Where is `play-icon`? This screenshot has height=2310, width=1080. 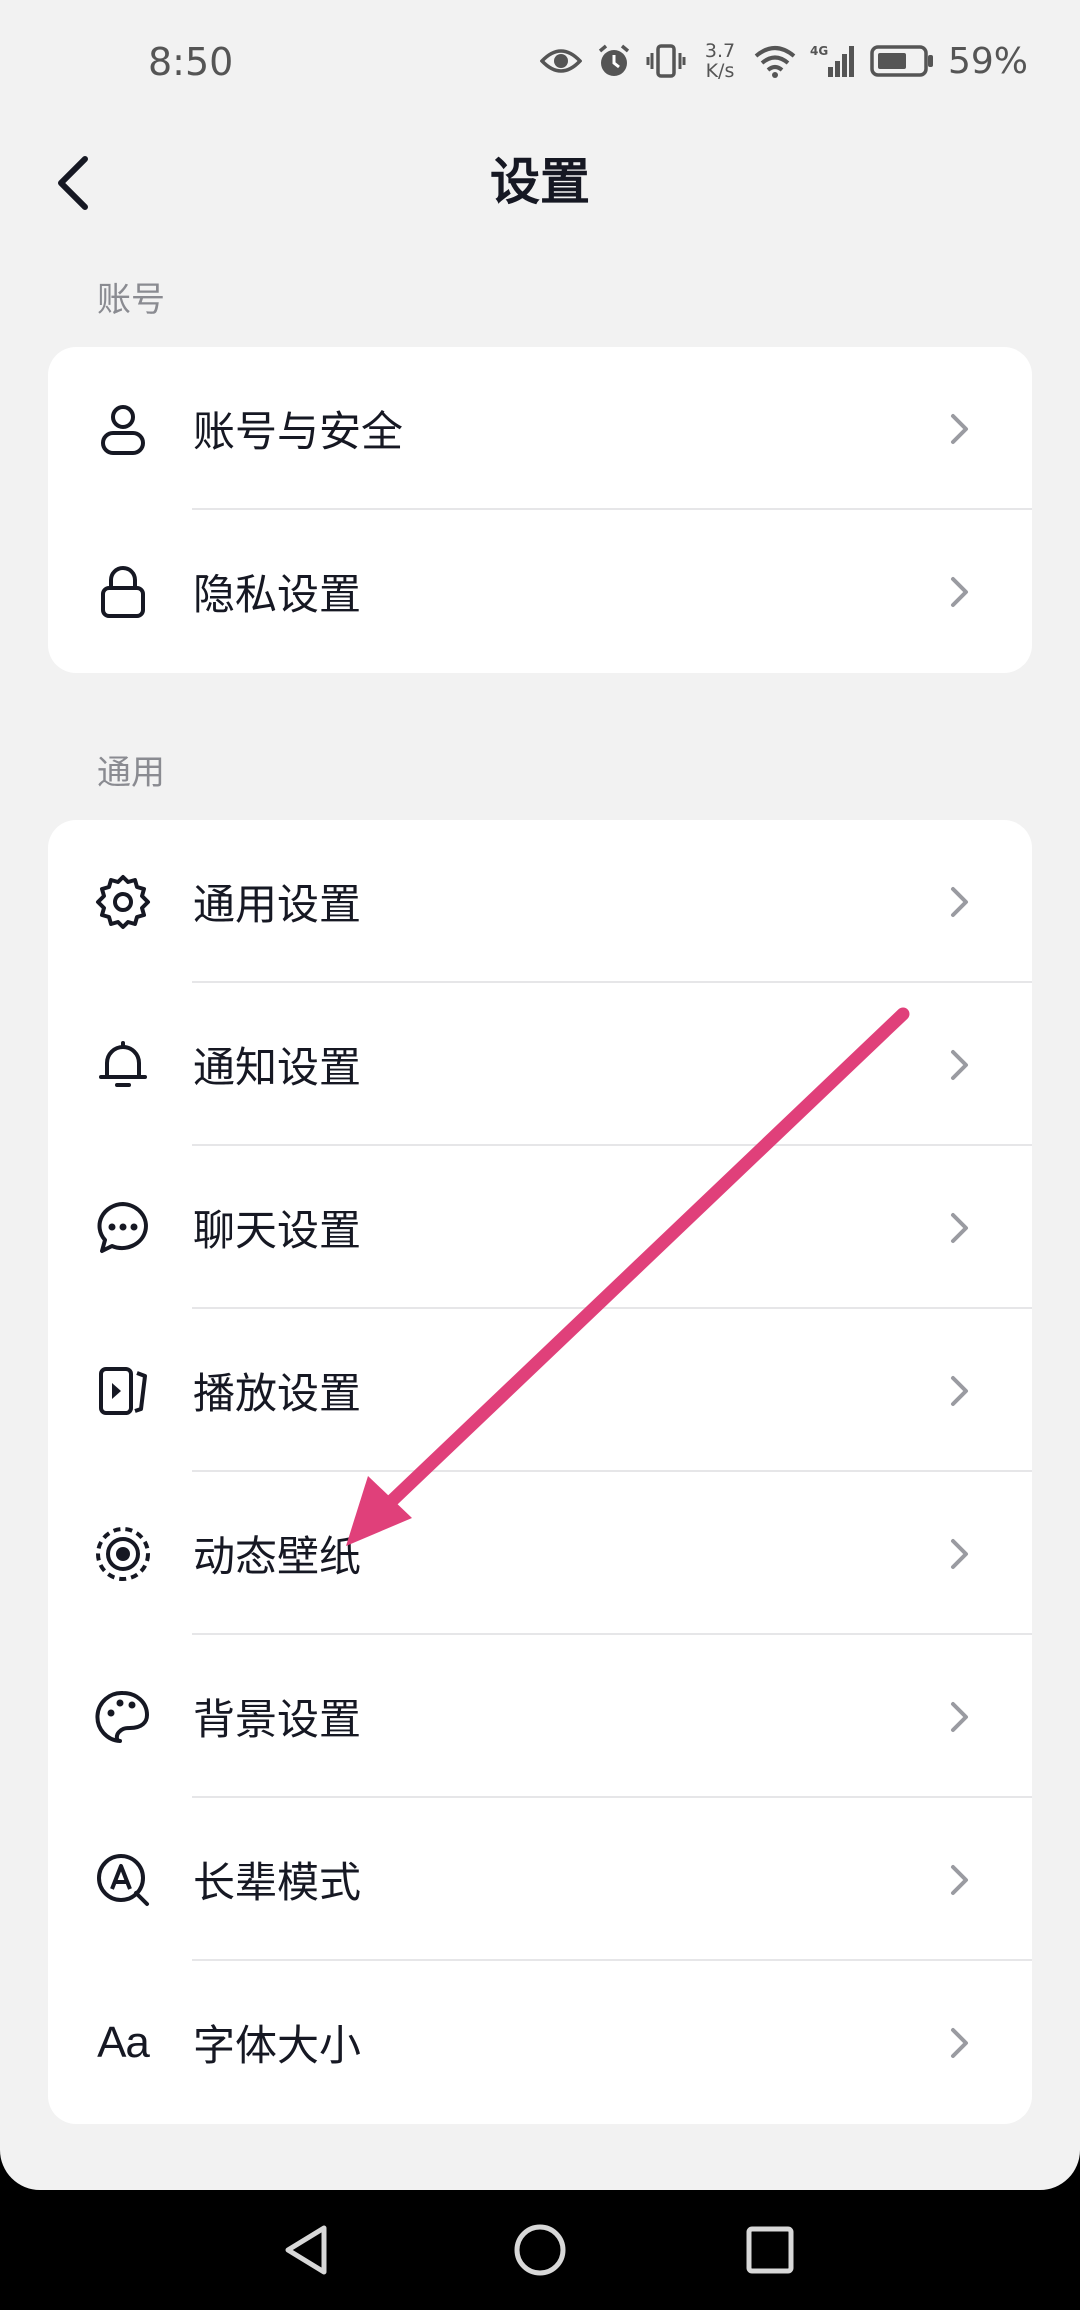
play-icon is located at coordinates (123, 1391).